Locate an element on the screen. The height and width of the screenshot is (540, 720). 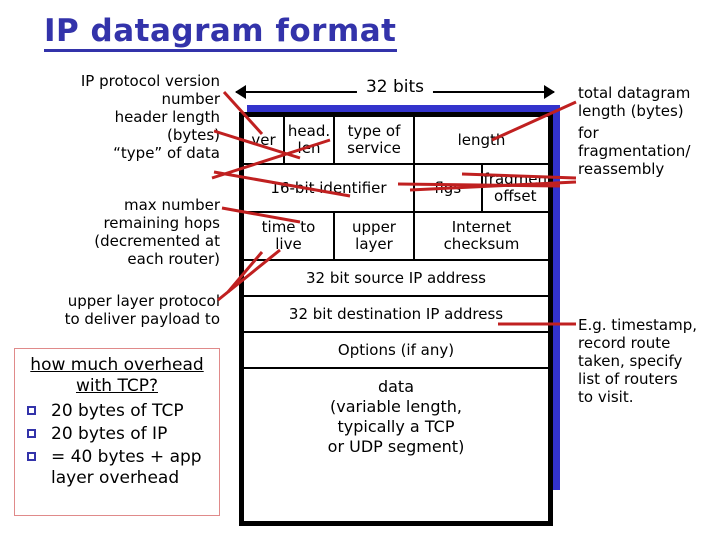
cell-data-line1: data is located at coordinates (396, 386).